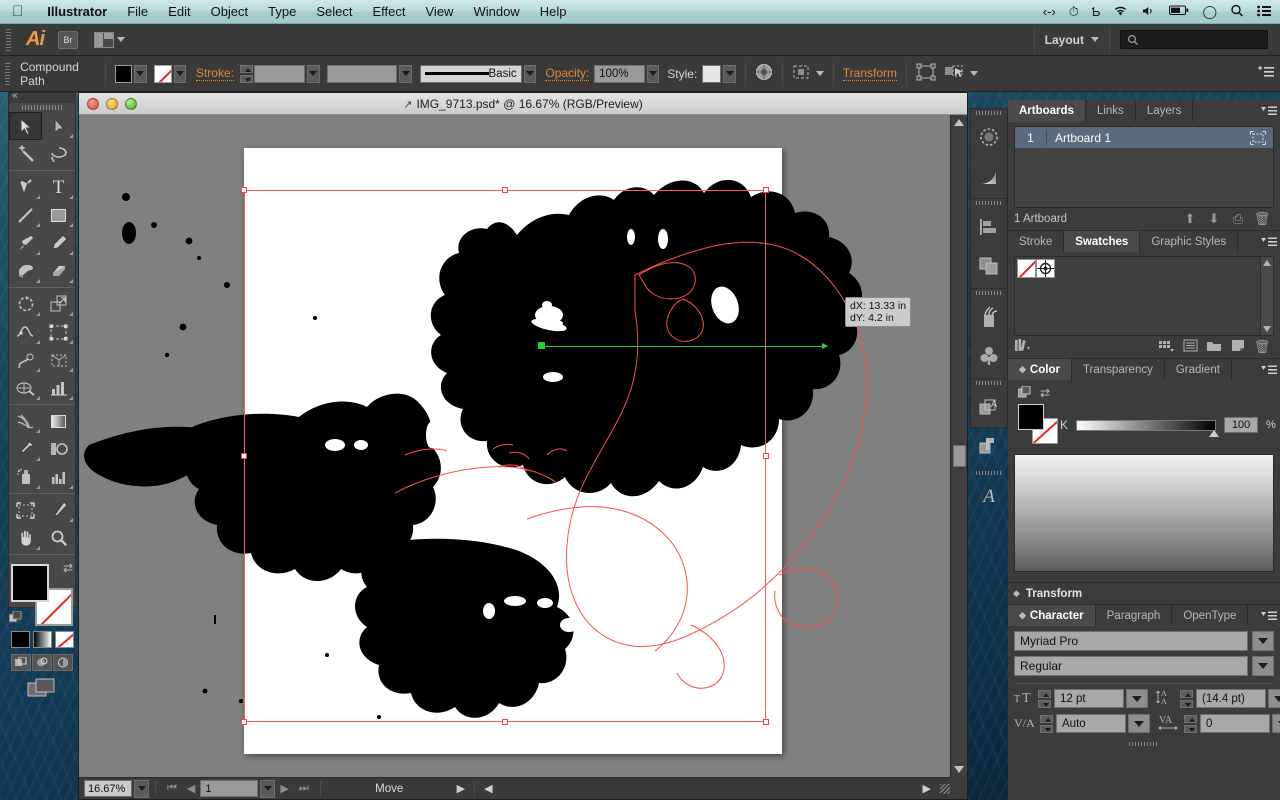  I want to click on zoom-level-dropdown, so click(141, 788).